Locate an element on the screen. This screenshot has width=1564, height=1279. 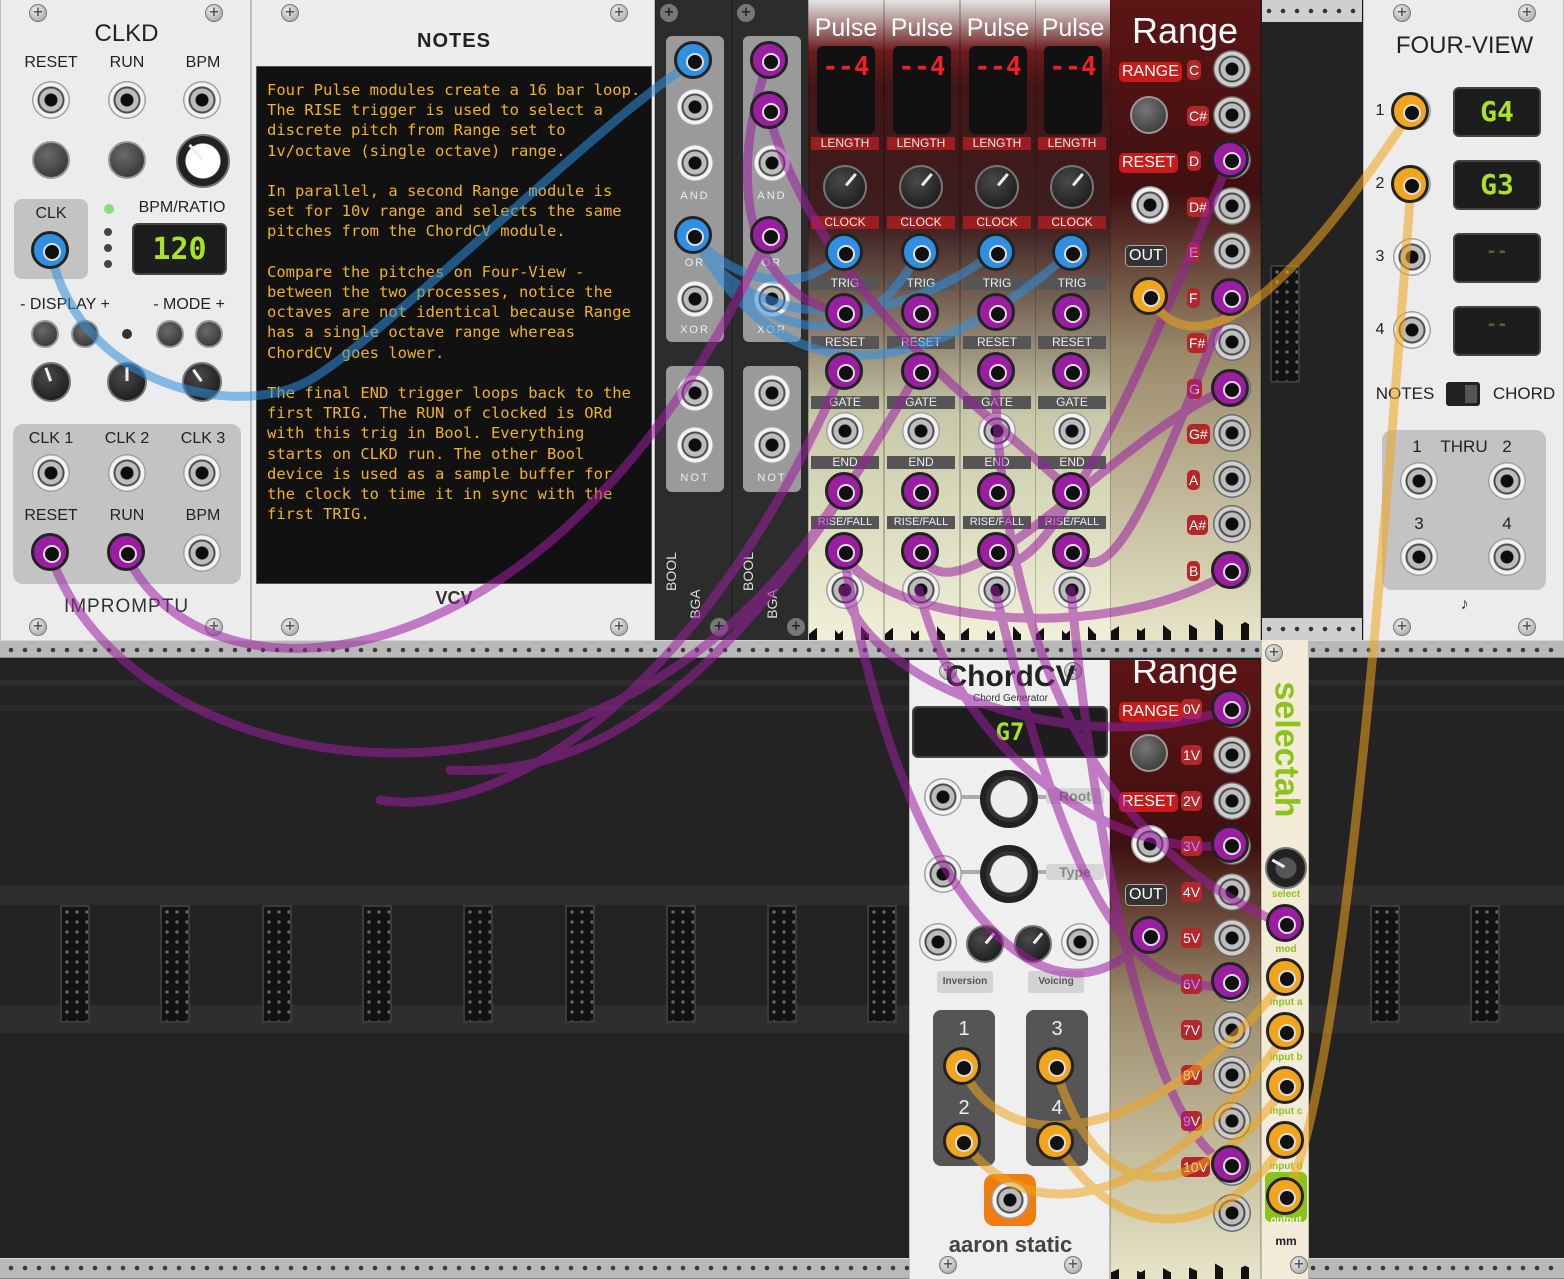
range1-out-plug is located at coordinates (1149, 296).